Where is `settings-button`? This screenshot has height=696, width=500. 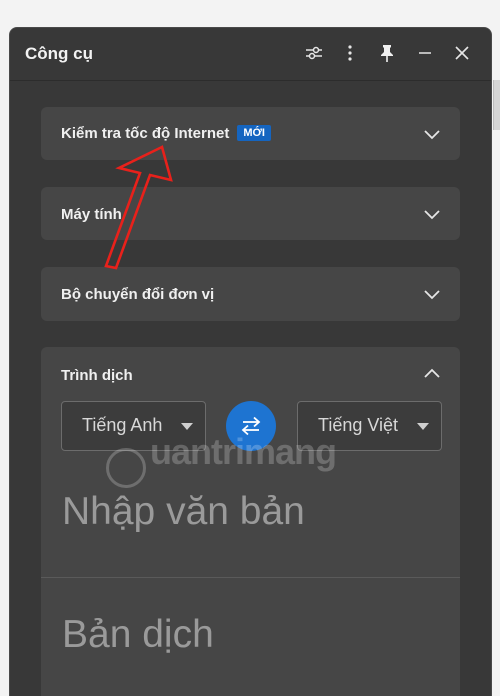
settings-button is located at coordinates (314, 53).